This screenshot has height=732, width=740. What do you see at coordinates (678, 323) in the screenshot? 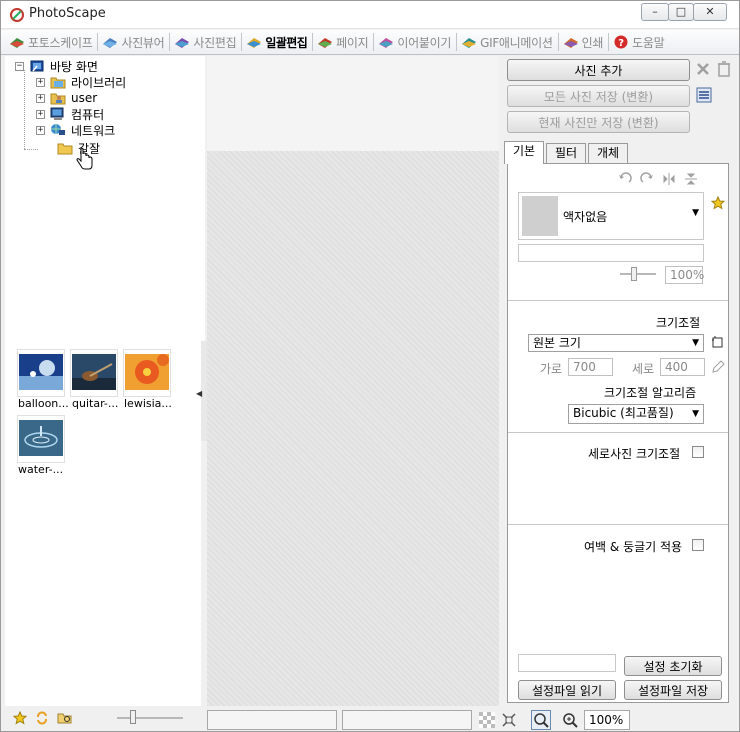
I see `resize-title: 크기조절` at bounding box center [678, 323].